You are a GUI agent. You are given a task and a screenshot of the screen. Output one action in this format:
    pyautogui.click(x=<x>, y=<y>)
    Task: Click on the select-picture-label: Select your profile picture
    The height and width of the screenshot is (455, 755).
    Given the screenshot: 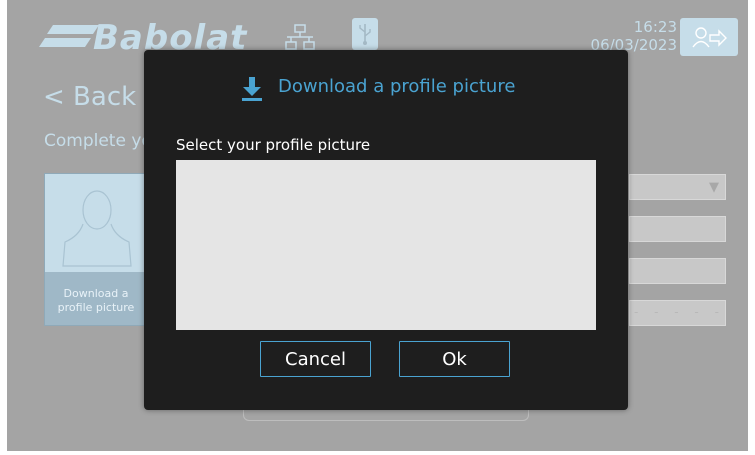 What is the action you would take?
    pyautogui.click(x=273, y=145)
    